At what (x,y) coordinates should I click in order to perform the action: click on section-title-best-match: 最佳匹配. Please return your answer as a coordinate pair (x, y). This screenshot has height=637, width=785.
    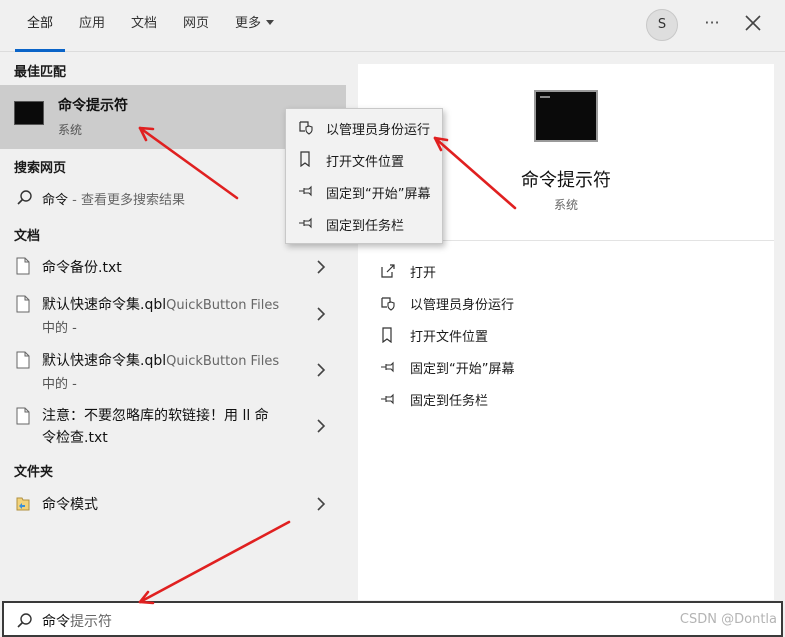
    Looking at the image, I should click on (40, 72).